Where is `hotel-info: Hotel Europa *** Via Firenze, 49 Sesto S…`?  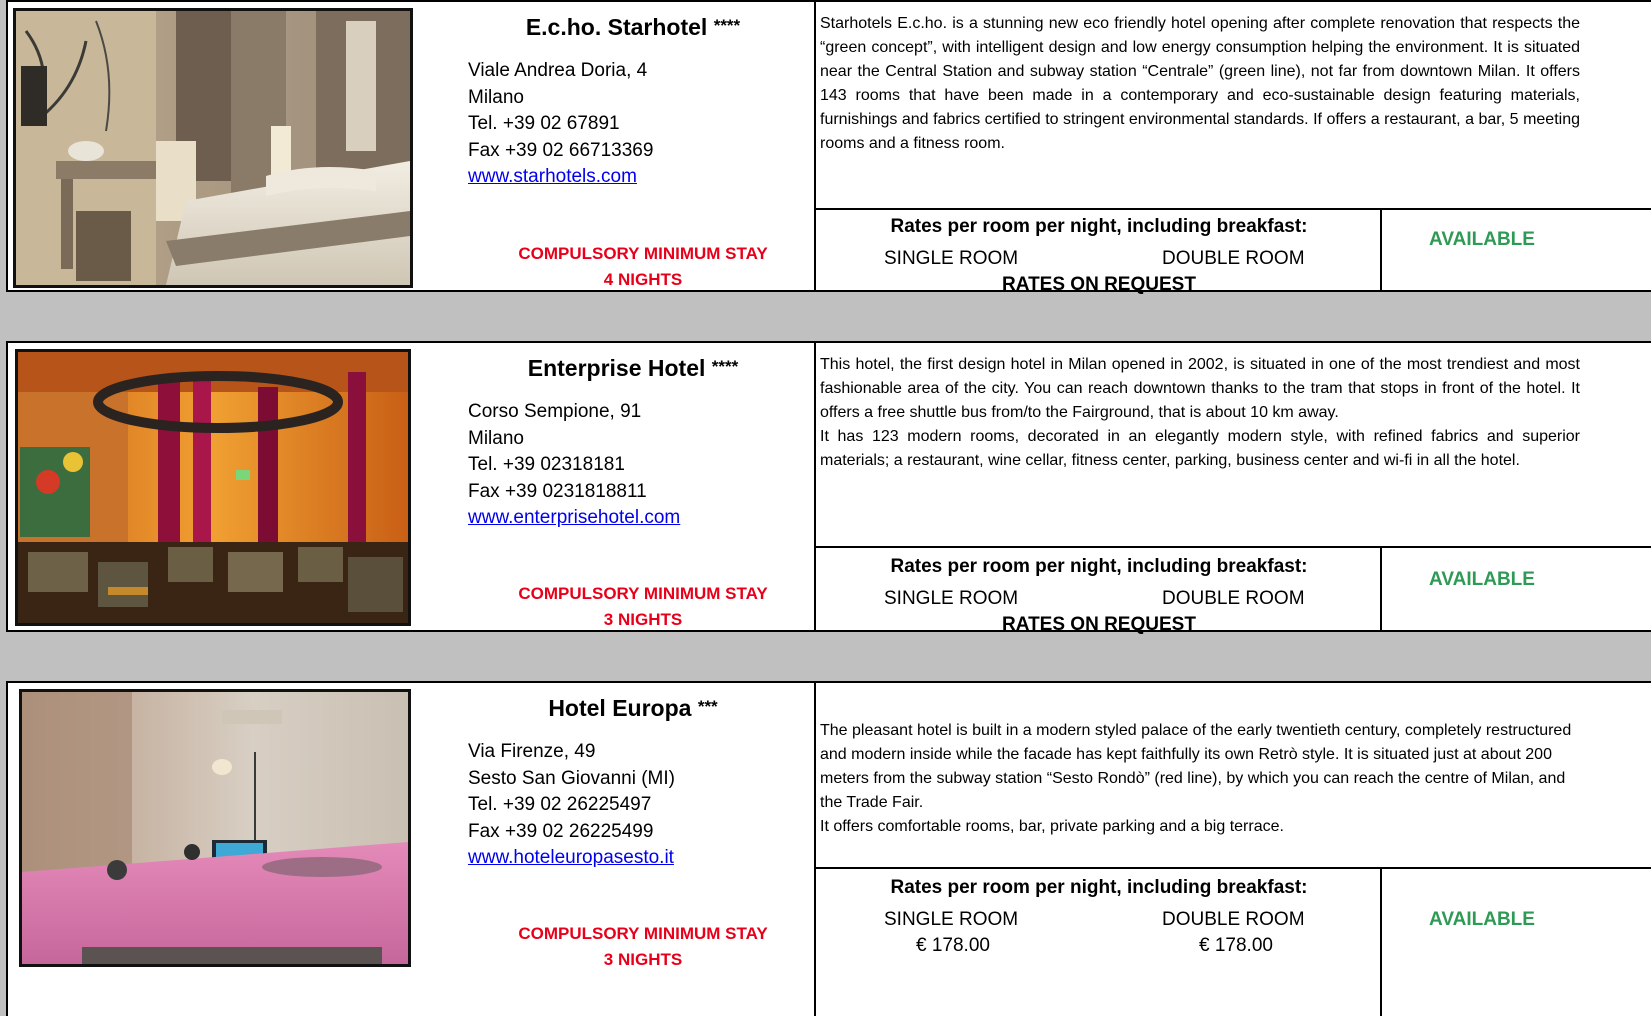
hotel-info: Hotel Europa *** Via Firenze, 49 Sesto S… is located at coordinates (642, 849).